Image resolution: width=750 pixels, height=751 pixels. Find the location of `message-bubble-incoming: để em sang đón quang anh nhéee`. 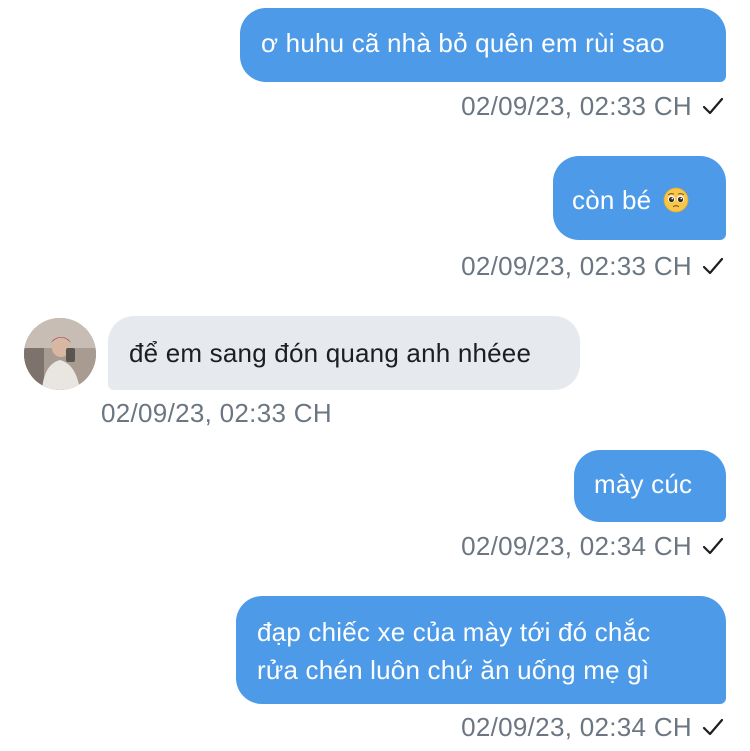

message-bubble-incoming: để em sang đón quang anh nhéee is located at coordinates (344, 353).